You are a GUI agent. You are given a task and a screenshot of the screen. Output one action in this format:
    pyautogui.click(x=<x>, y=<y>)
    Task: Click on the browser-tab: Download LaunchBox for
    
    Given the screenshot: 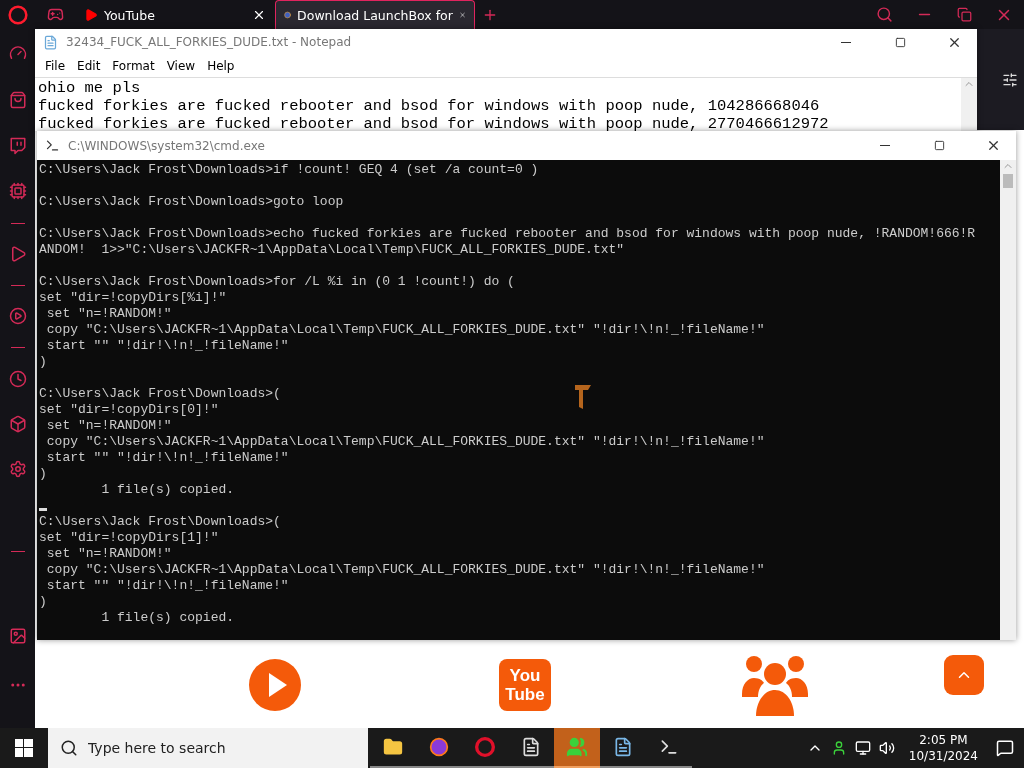 What is the action you would take?
    pyautogui.click(x=375, y=14)
    